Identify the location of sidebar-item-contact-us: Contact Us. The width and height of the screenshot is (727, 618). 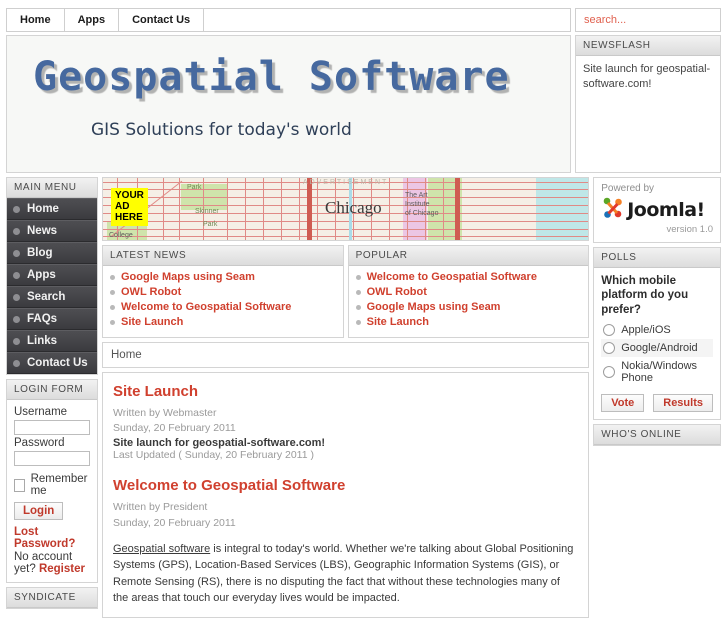
(52, 363).